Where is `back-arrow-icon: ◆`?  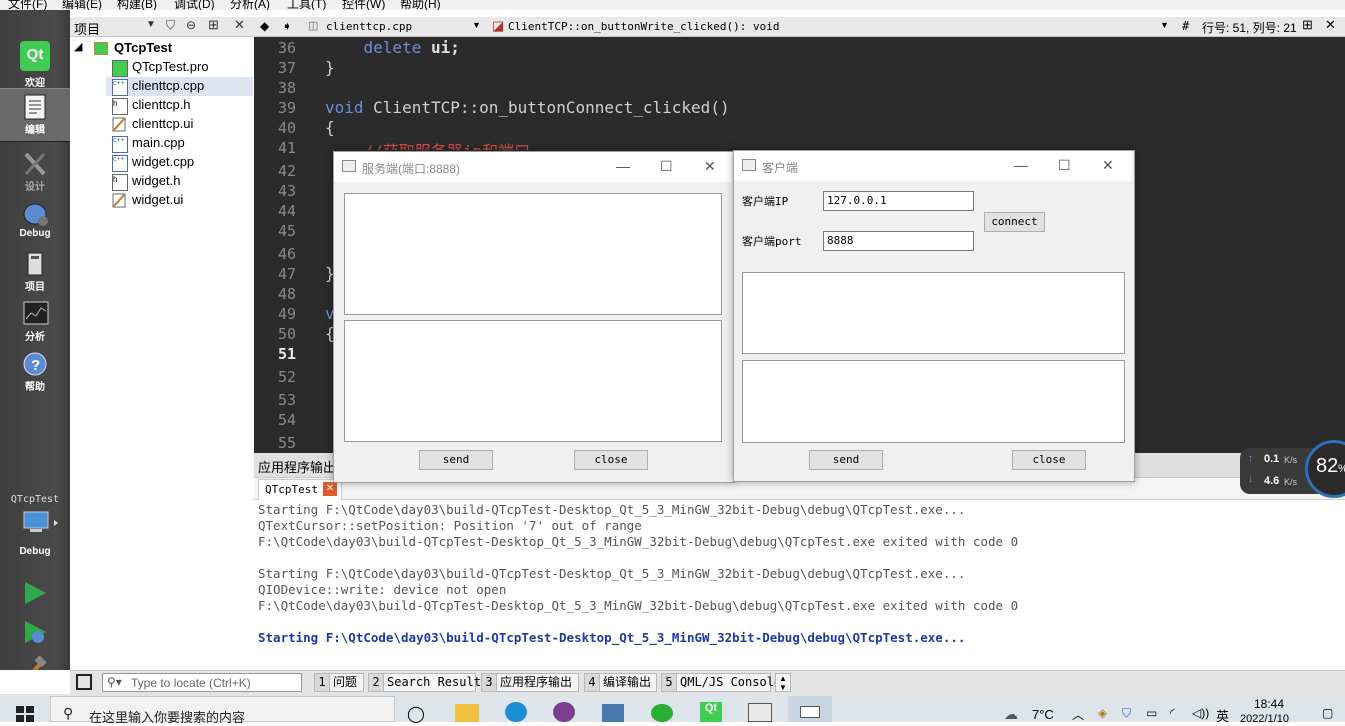 back-arrow-icon: ◆ is located at coordinates (264, 26).